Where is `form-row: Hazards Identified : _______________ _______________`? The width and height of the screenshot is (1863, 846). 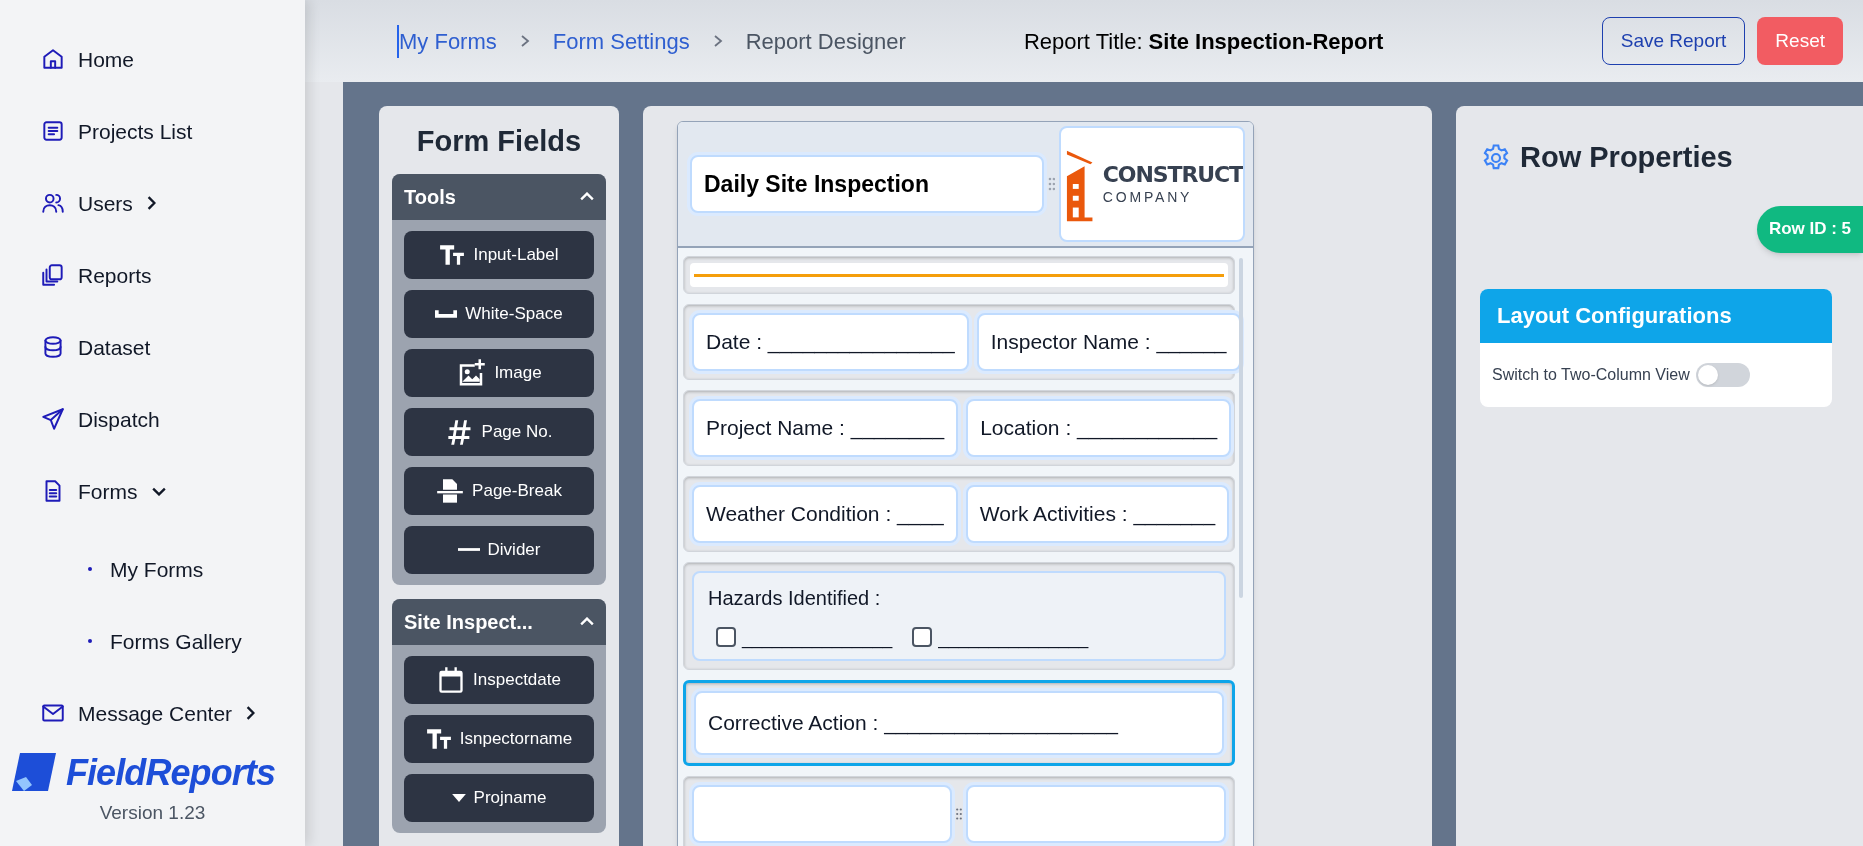 form-row: Hazards Identified : _______________ _______________ is located at coordinates (959, 616).